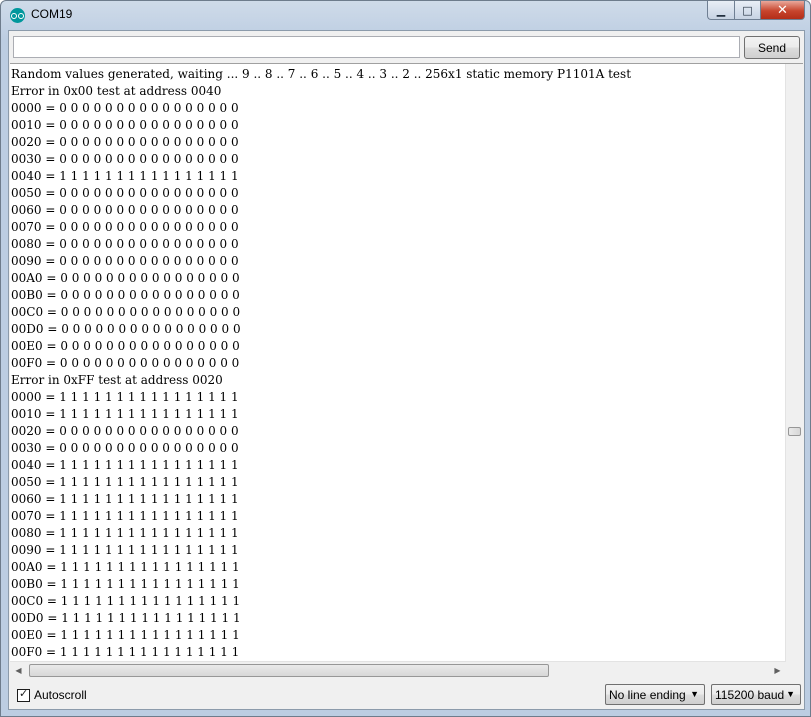 This screenshot has width=811, height=717. I want to click on log-line: 00A0 = 0 0 0 0 0 0 0 0 0 0 0 0 0 0 0 0, so click(125, 278).